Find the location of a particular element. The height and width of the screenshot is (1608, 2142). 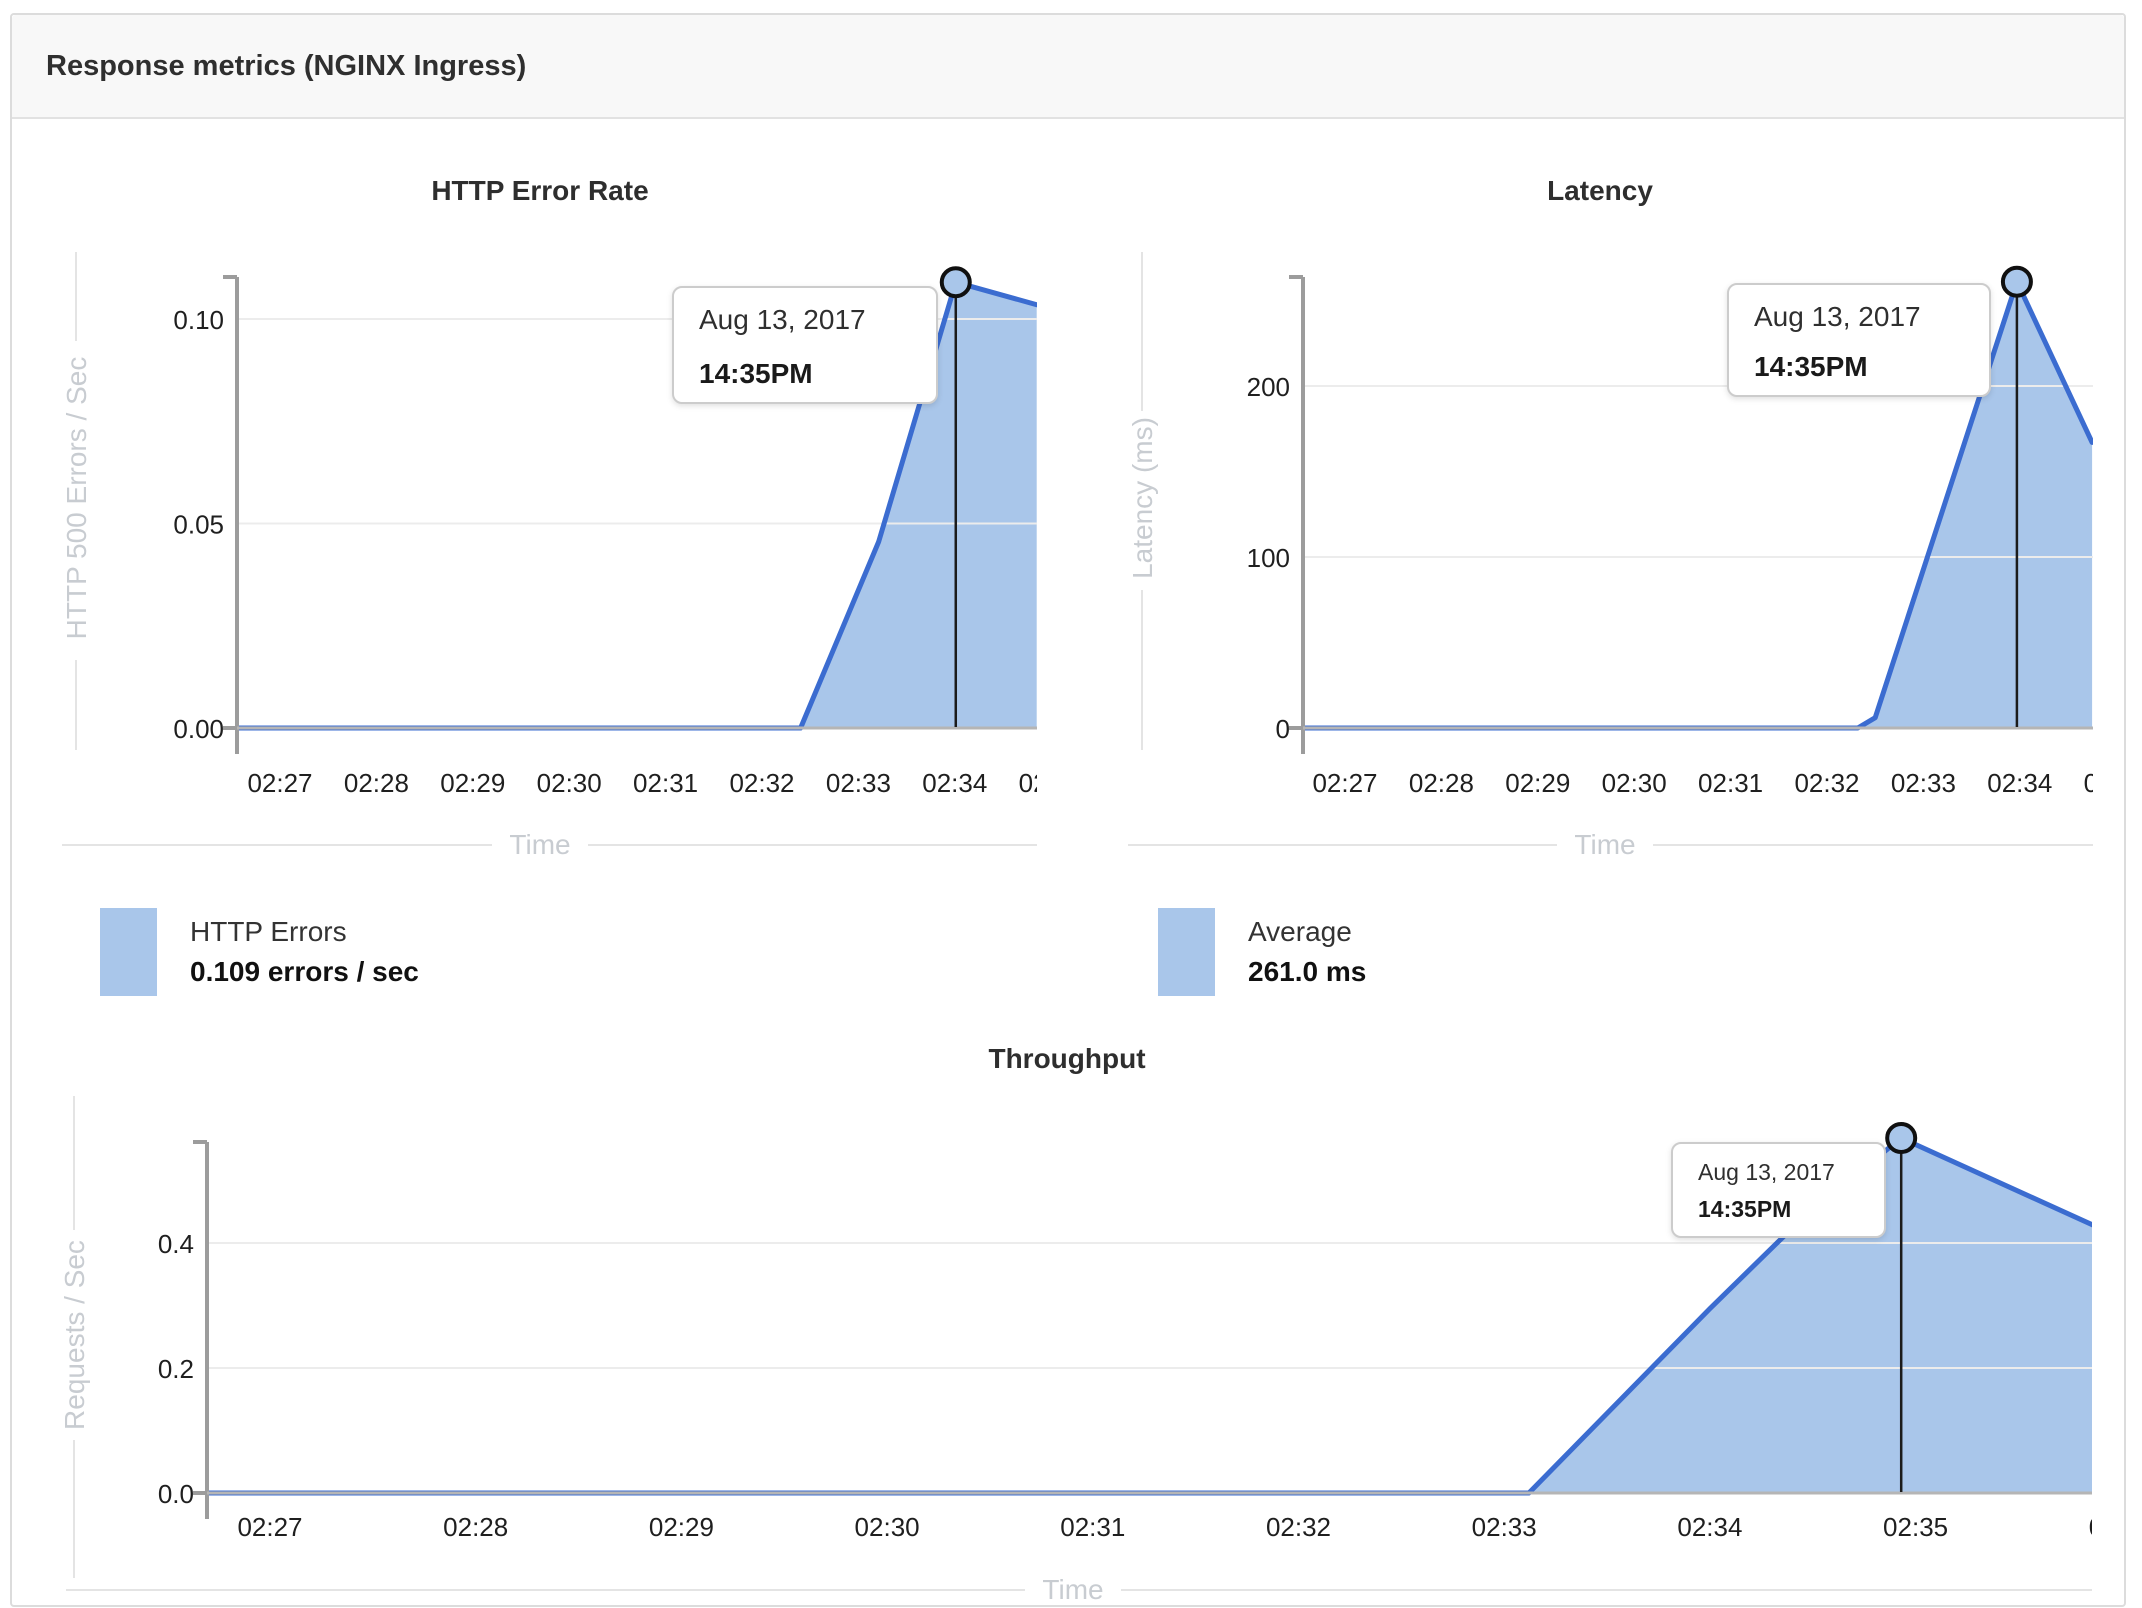

latency-xtick-6: 02:33 is located at coordinates (1923, 783).